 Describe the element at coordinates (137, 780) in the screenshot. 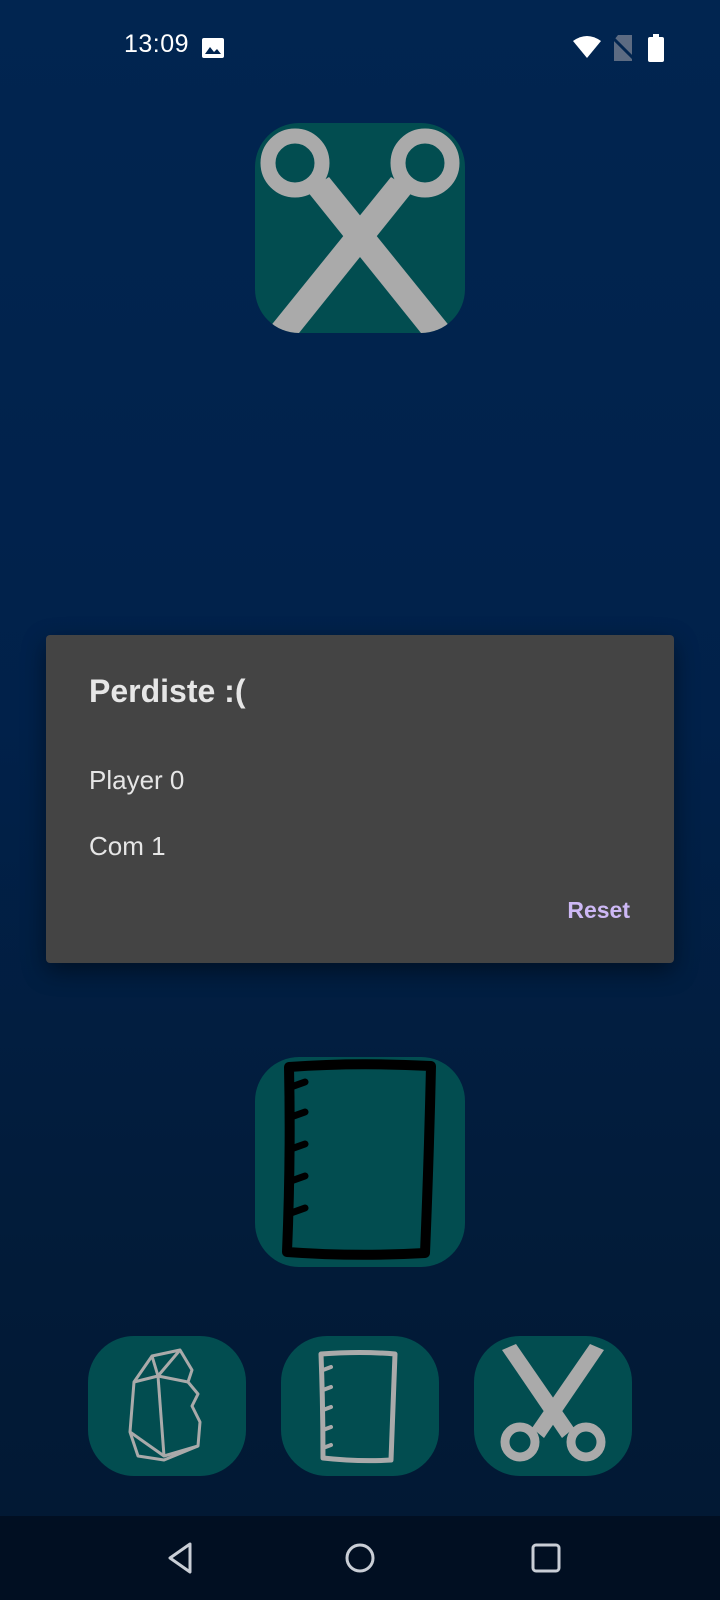

I see `player-score: Player 0` at that location.